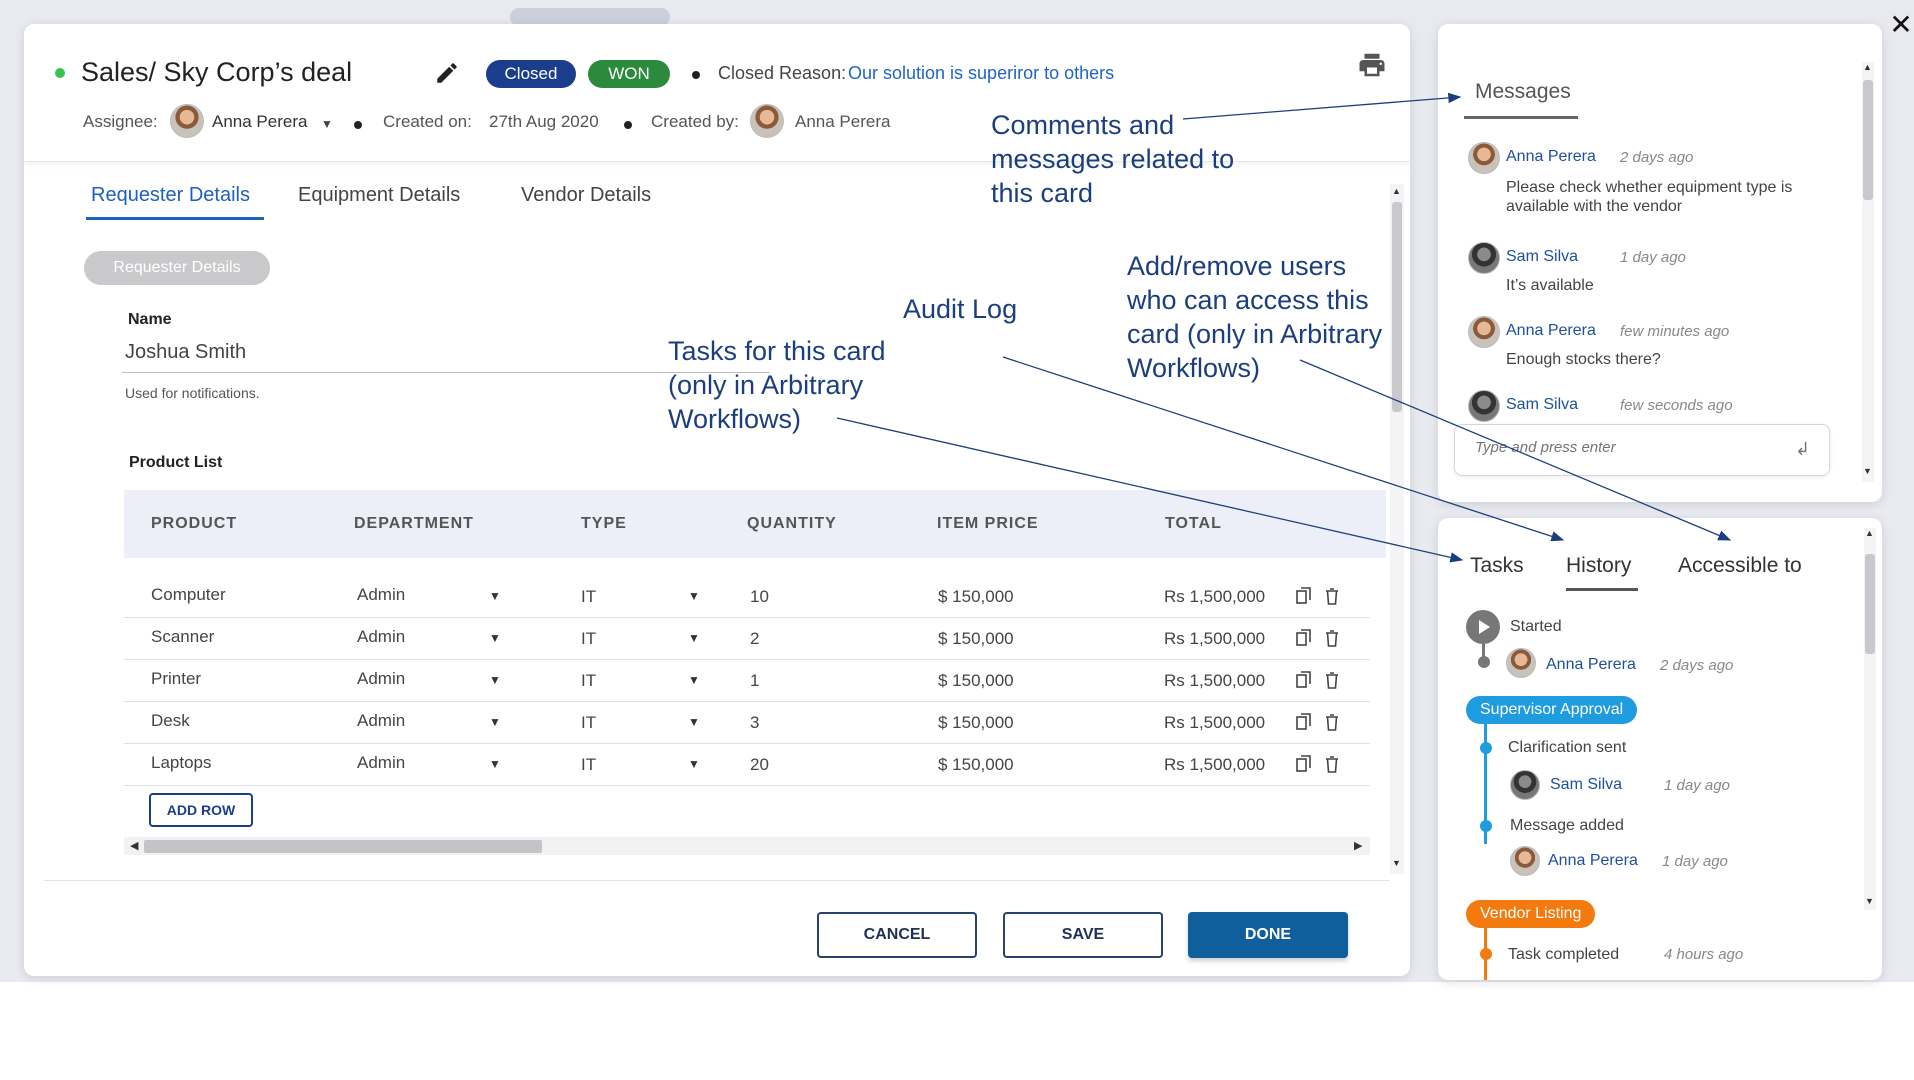  What do you see at coordinates (379, 195) in the screenshot?
I see `tab-equipment-details: Equipment Details` at bounding box center [379, 195].